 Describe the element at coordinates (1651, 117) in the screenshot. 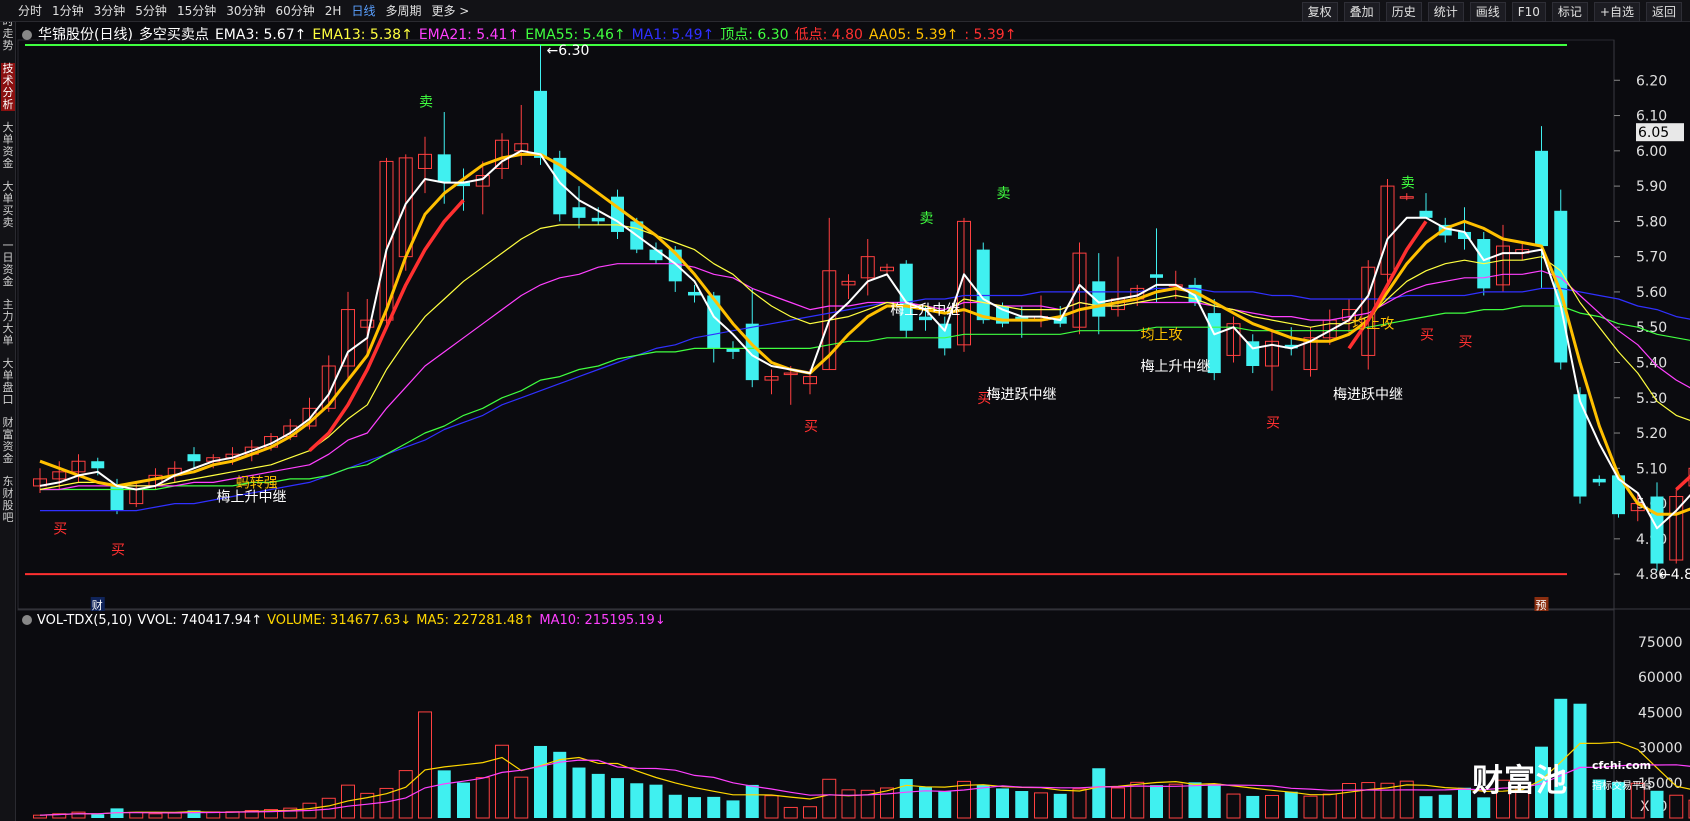

I see `price-tick-label: 6.10` at that location.